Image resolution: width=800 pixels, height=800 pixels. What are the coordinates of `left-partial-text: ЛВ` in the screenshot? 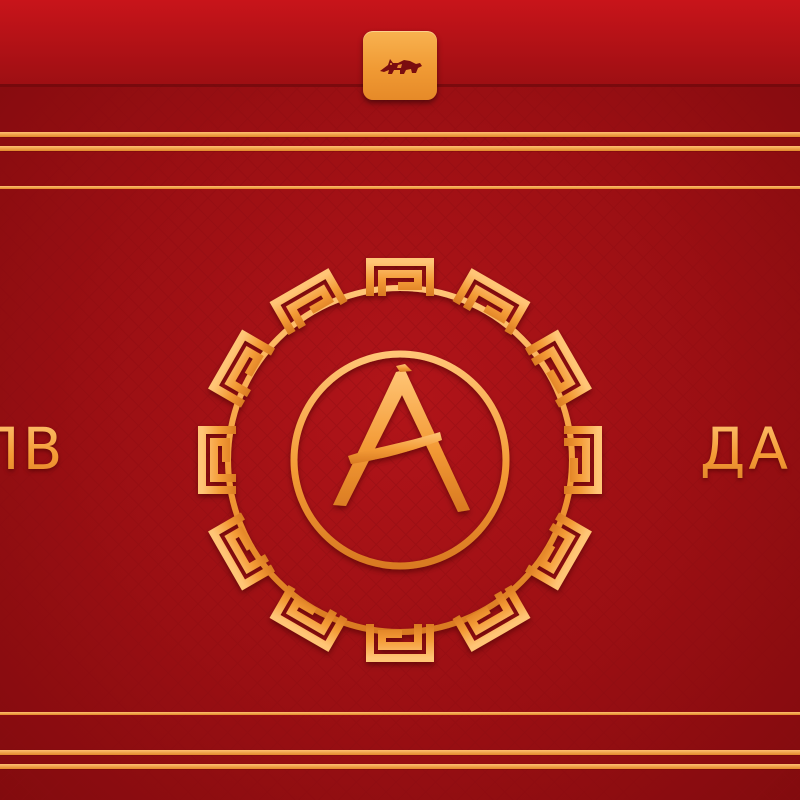 It's located at (32, 449).